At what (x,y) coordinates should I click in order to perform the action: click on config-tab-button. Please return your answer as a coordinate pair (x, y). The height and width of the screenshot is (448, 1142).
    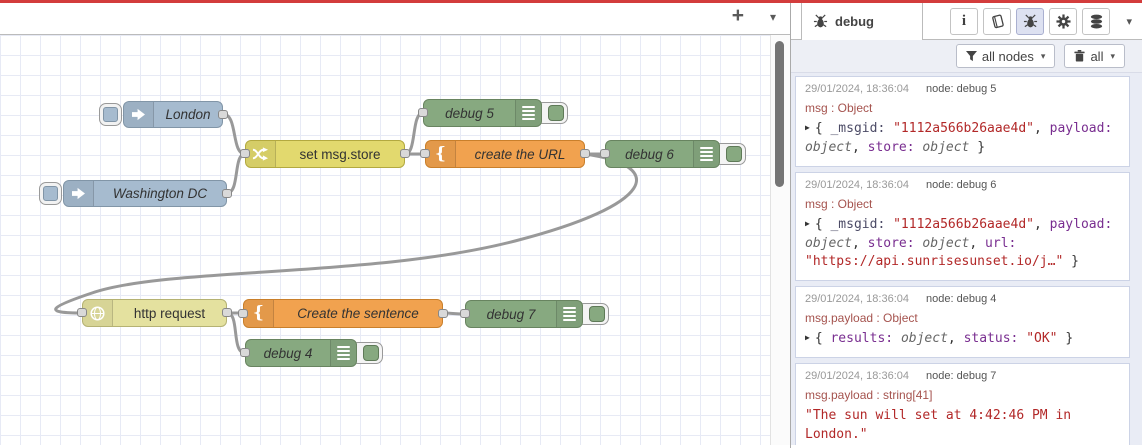
    Looking at the image, I should click on (1063, 21).